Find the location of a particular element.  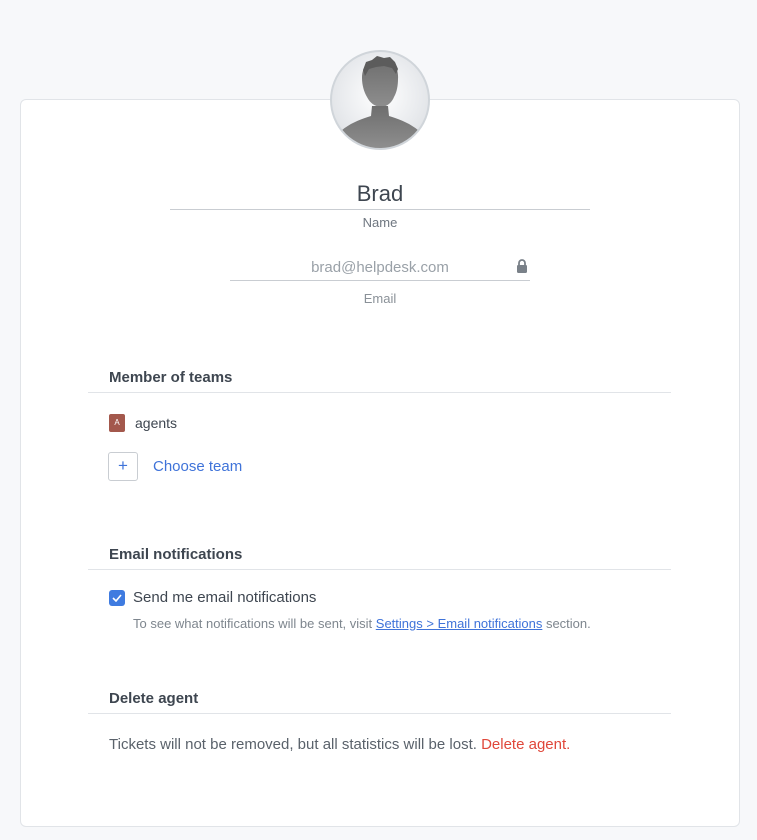

delete-agent-title: Delete agent is located at coordinates (379, 699).